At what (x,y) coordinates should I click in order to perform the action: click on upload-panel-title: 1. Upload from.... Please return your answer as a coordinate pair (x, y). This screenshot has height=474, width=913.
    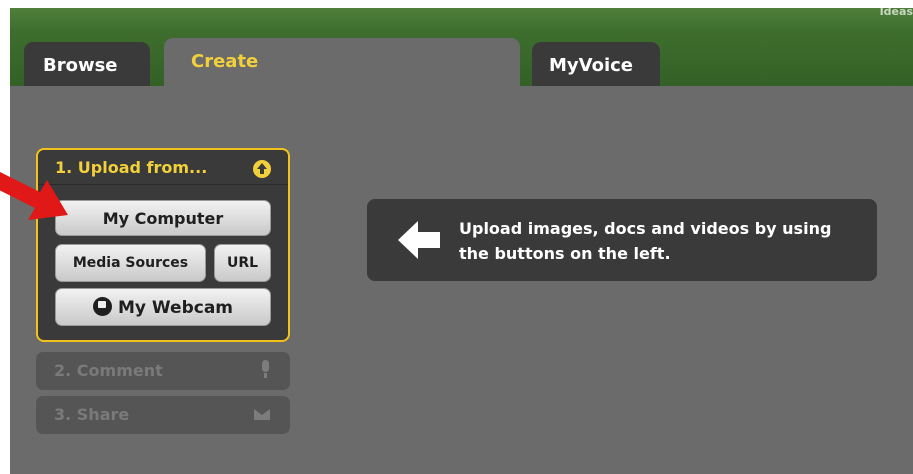
    Looking at the image, I should click on (131, 167).